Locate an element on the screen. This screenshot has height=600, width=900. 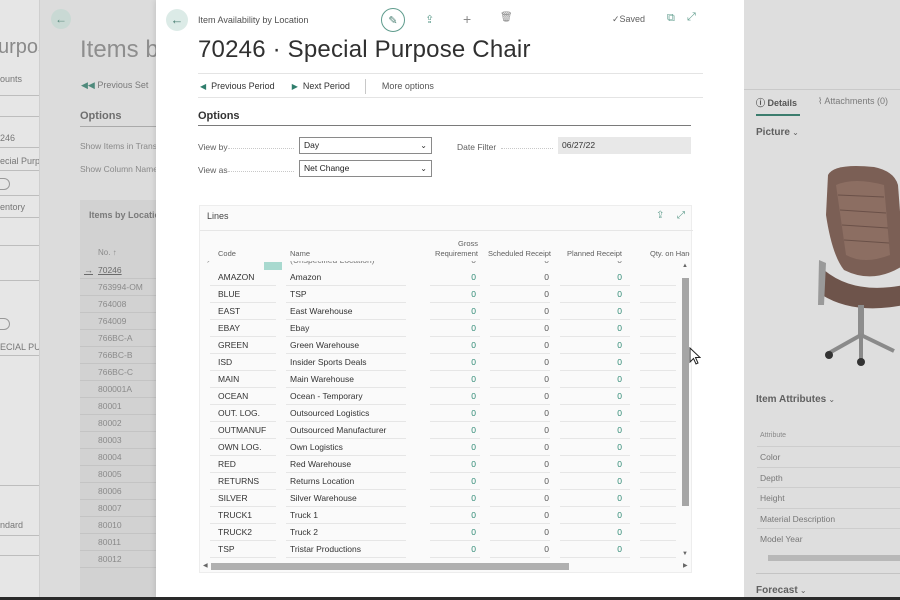
bg-grid-row: 80003 is located at coordinates (118, 440).